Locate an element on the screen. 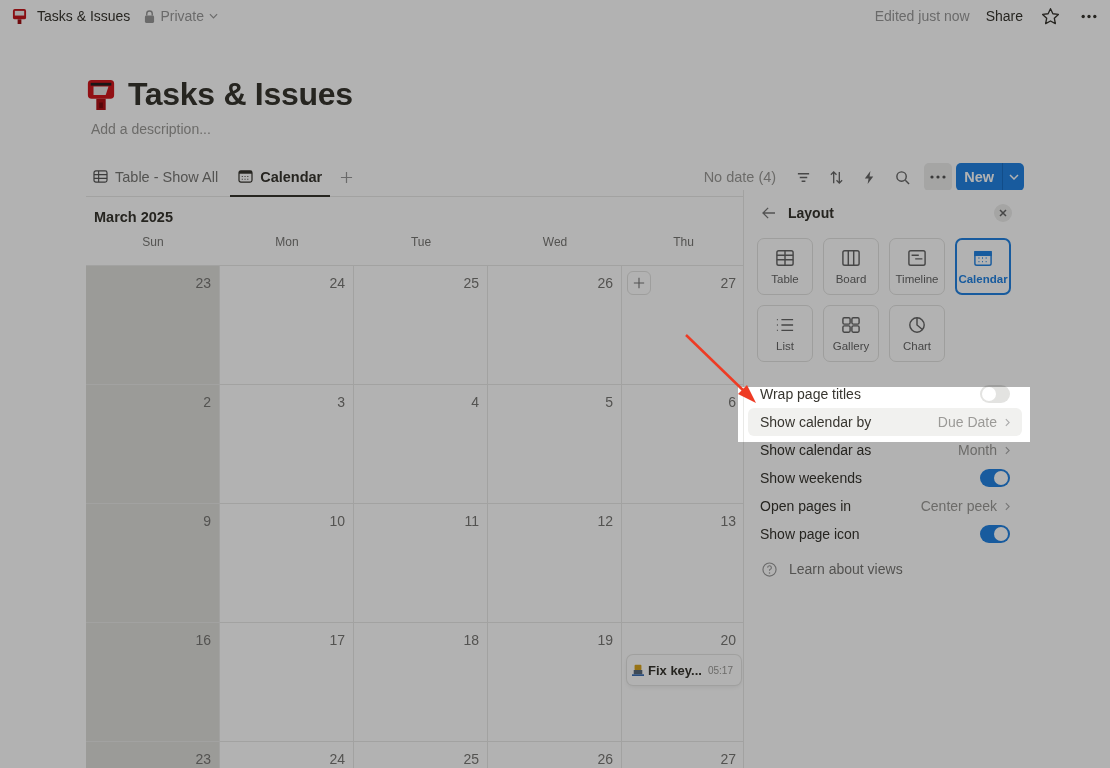 This screenshot has width=1110, height=768. setting-value: Center peek is located at coordinates (958, 506).